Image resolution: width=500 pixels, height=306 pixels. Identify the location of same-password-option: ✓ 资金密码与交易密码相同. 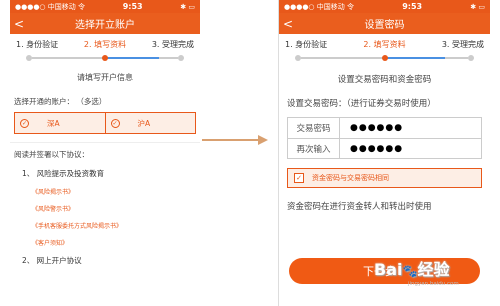
(384, 178).